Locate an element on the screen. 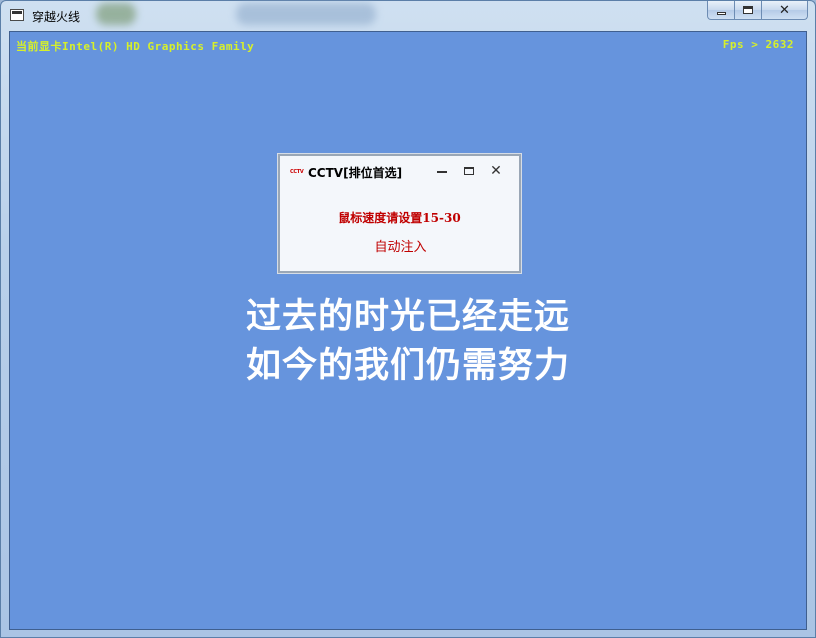 The image size is (816, 638). window-title: 穿越火线 is located at coordinates (56, 17).